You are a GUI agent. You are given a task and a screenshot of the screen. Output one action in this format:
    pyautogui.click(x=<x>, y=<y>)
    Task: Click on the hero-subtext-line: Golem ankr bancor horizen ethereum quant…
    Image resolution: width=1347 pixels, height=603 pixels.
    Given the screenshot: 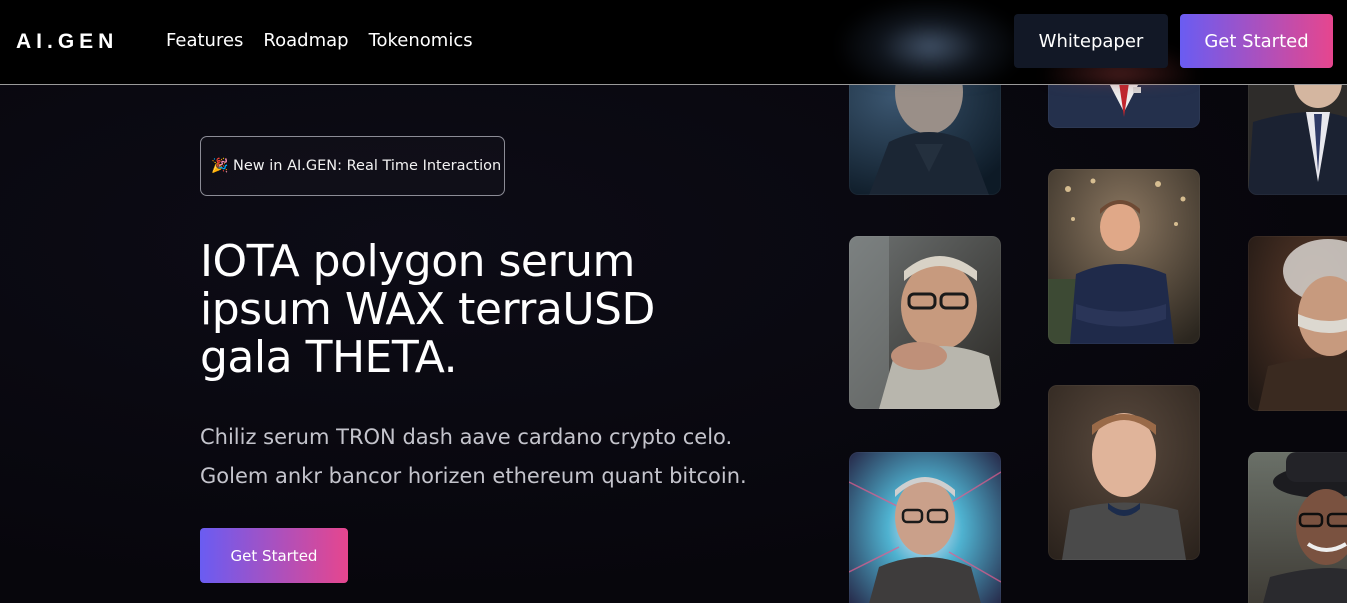 What is the action you would take?
    pyautogui.click(x=473, y=476)
    